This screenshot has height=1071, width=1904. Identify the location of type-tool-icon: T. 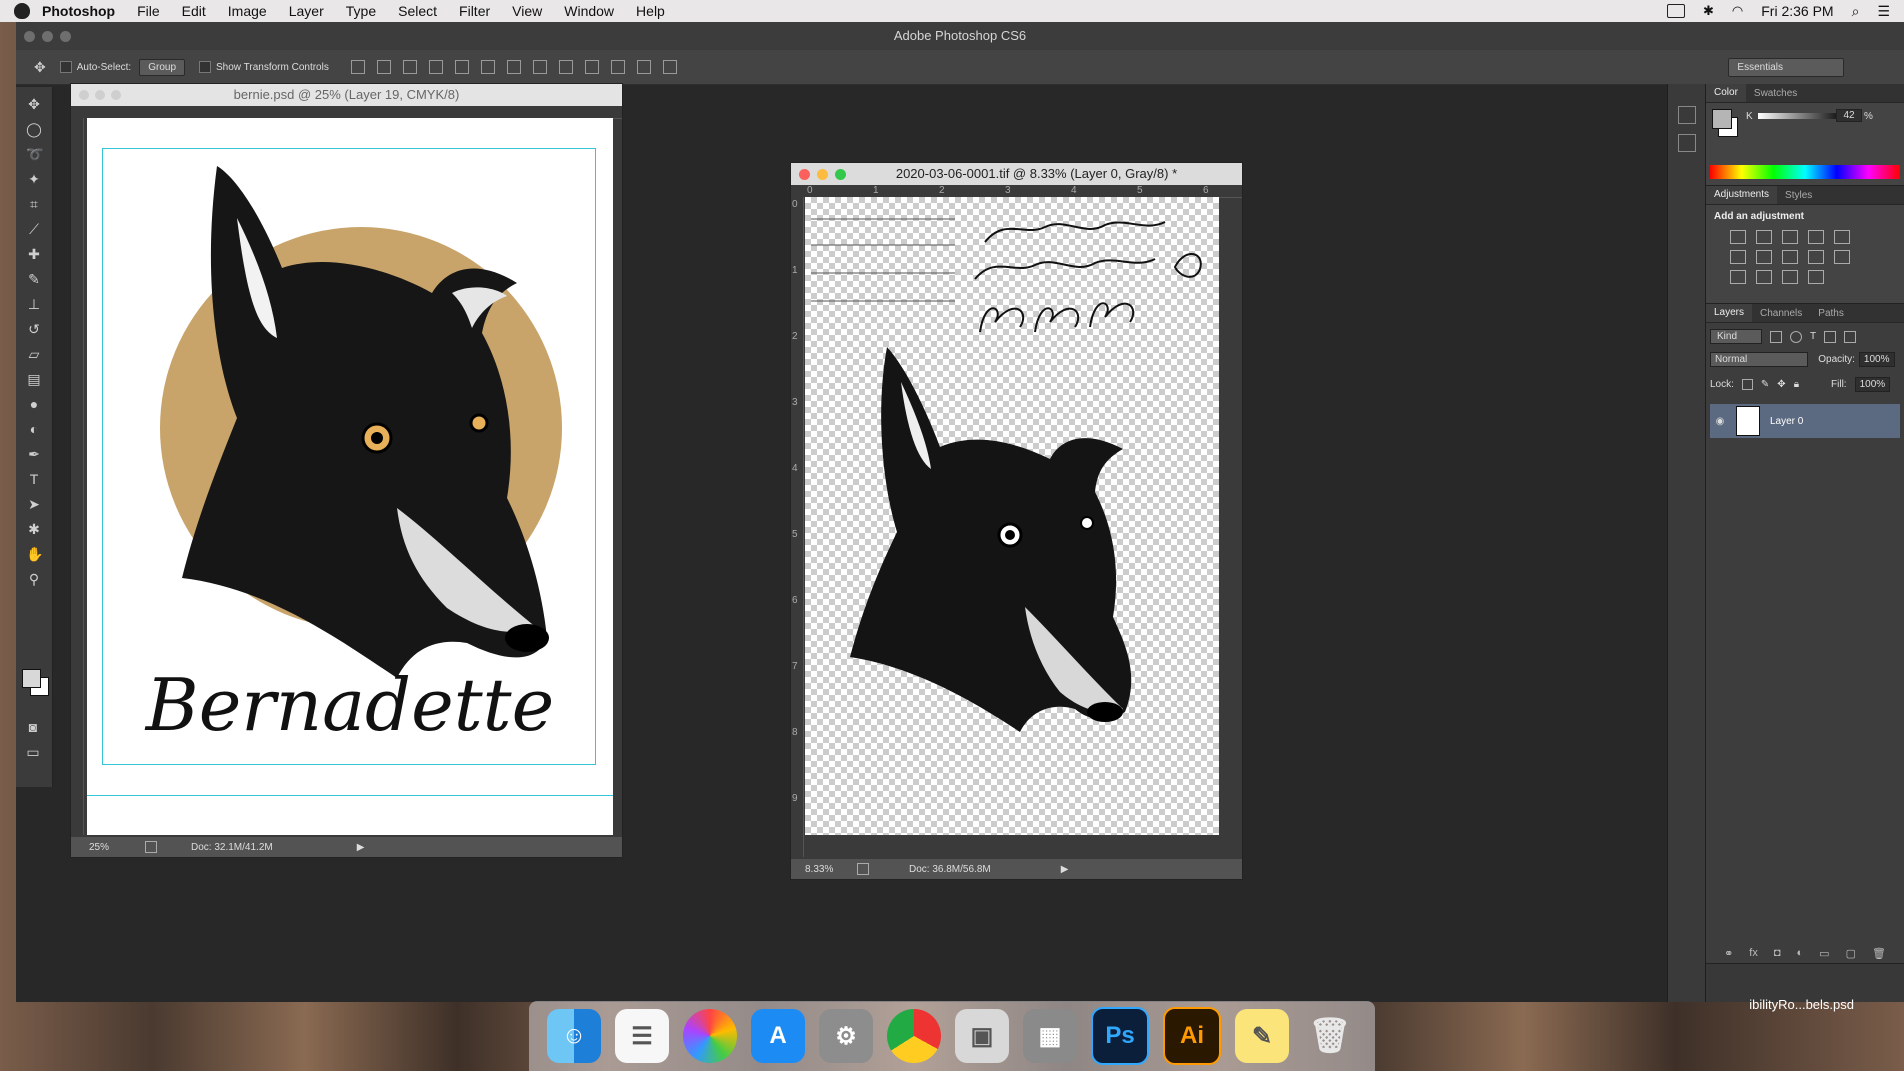
(34, 479).